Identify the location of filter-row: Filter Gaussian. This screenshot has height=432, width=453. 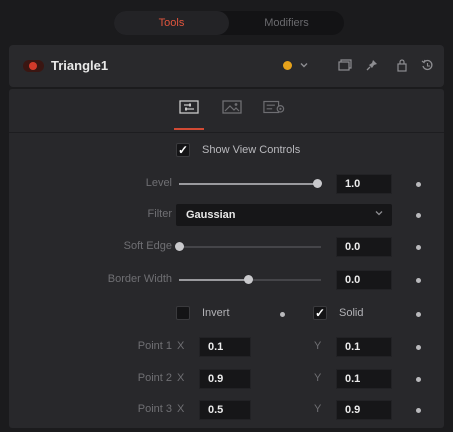
(226, 215).